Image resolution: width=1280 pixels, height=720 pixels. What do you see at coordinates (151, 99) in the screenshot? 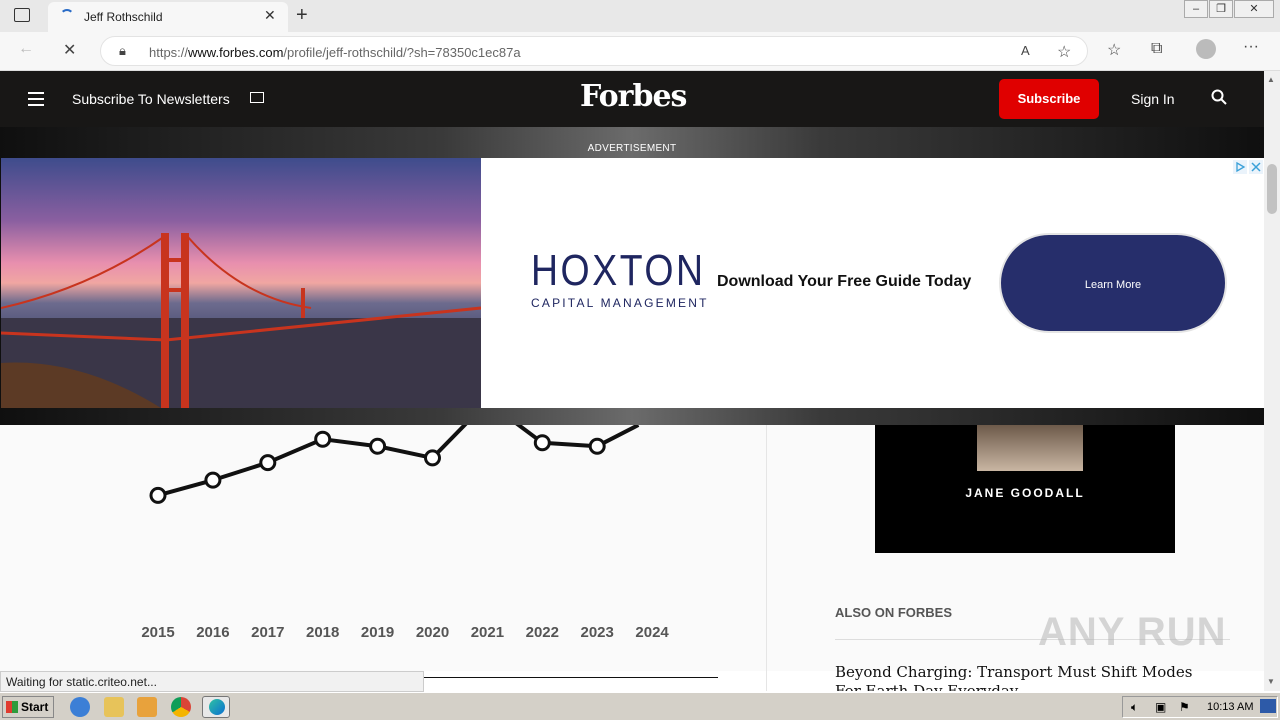
I see `newsletter-link: Subscribe To Newsletters` at bounding box center [151, 99].